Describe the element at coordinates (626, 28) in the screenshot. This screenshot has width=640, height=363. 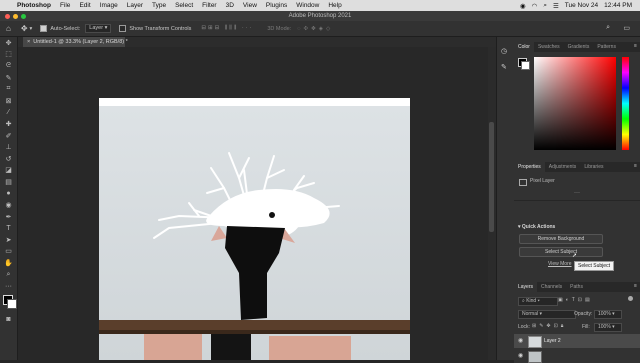
I see `workspace-icon: ▭` at that location.